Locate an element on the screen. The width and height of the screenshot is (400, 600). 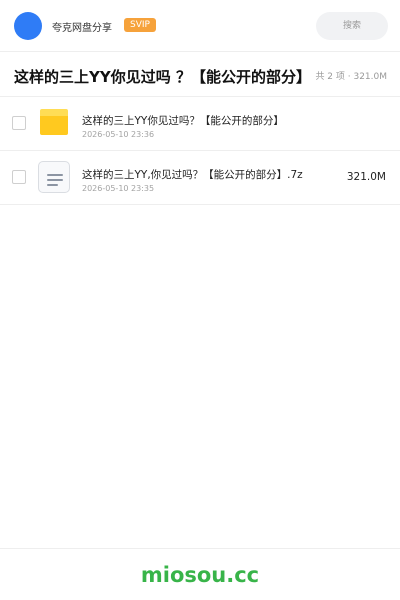
top-header: 夸克网盘分享 SVIP 搜索 is located at coordinates (200, 26).